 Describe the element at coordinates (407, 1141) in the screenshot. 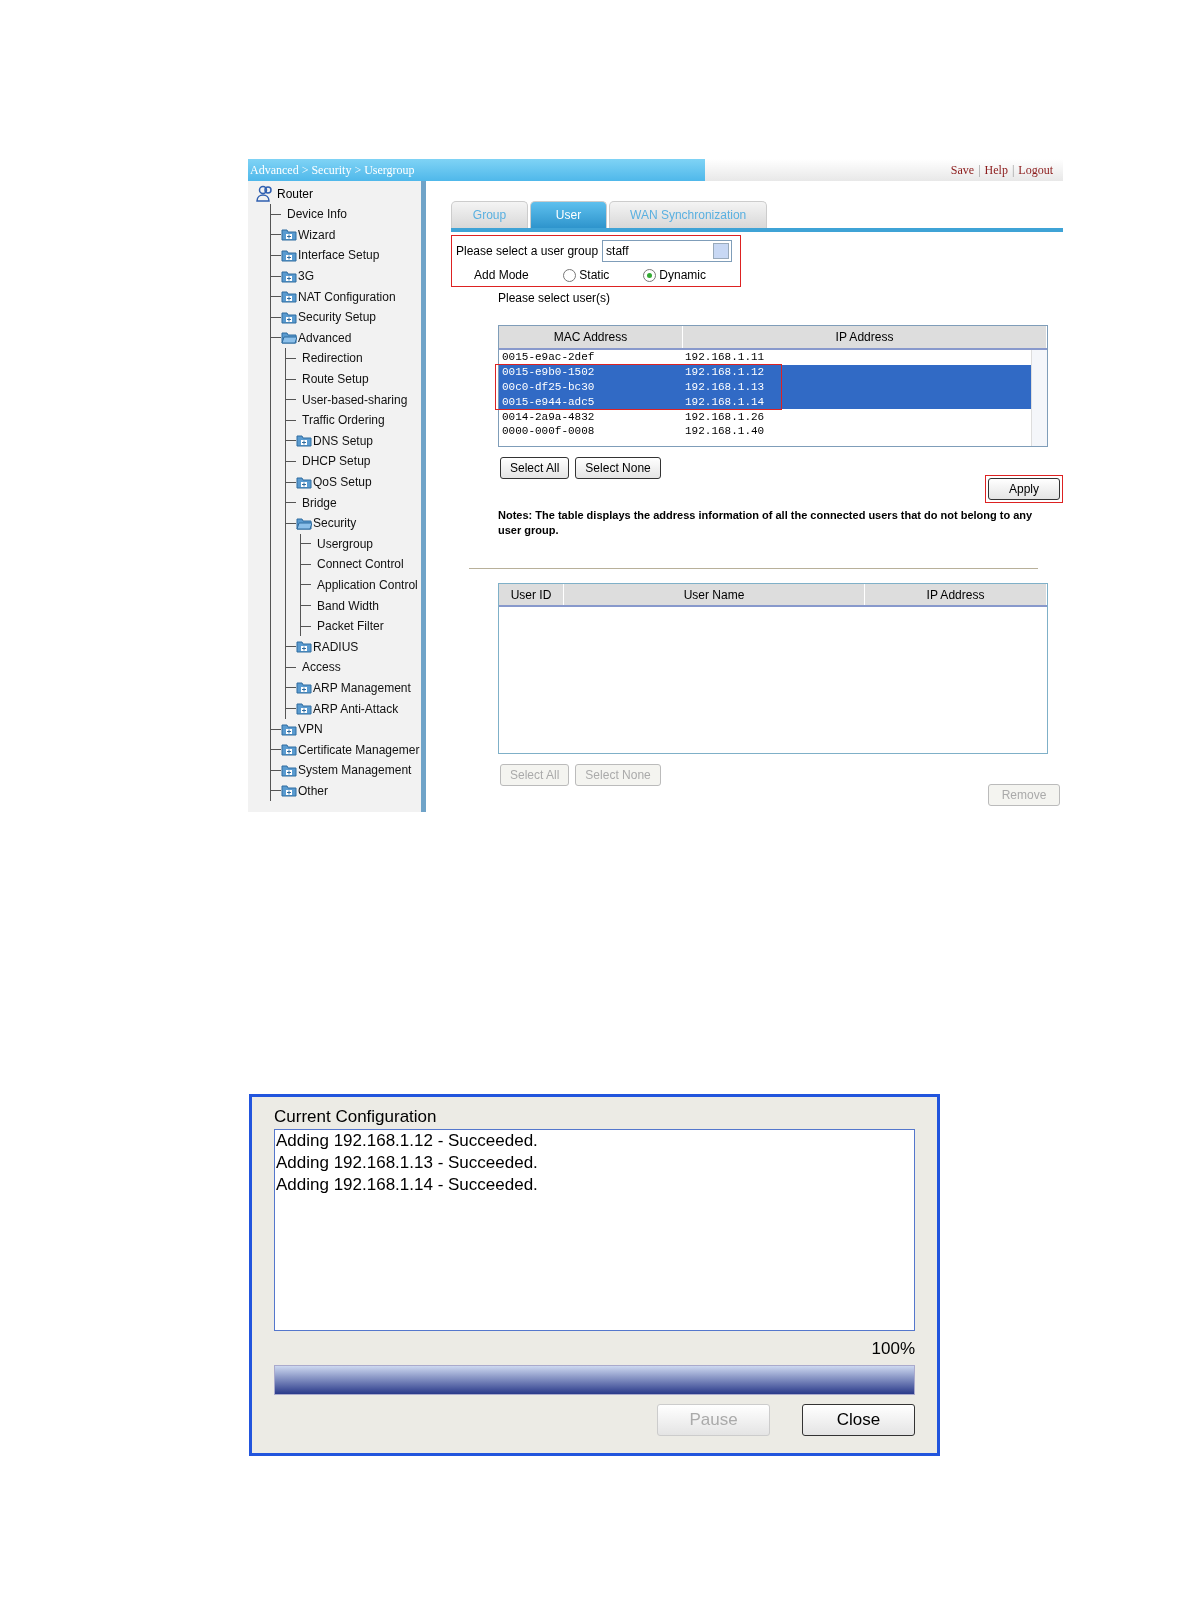

I see `log-line: Adding 192.168.1.12 - Succeeded.` at that location.